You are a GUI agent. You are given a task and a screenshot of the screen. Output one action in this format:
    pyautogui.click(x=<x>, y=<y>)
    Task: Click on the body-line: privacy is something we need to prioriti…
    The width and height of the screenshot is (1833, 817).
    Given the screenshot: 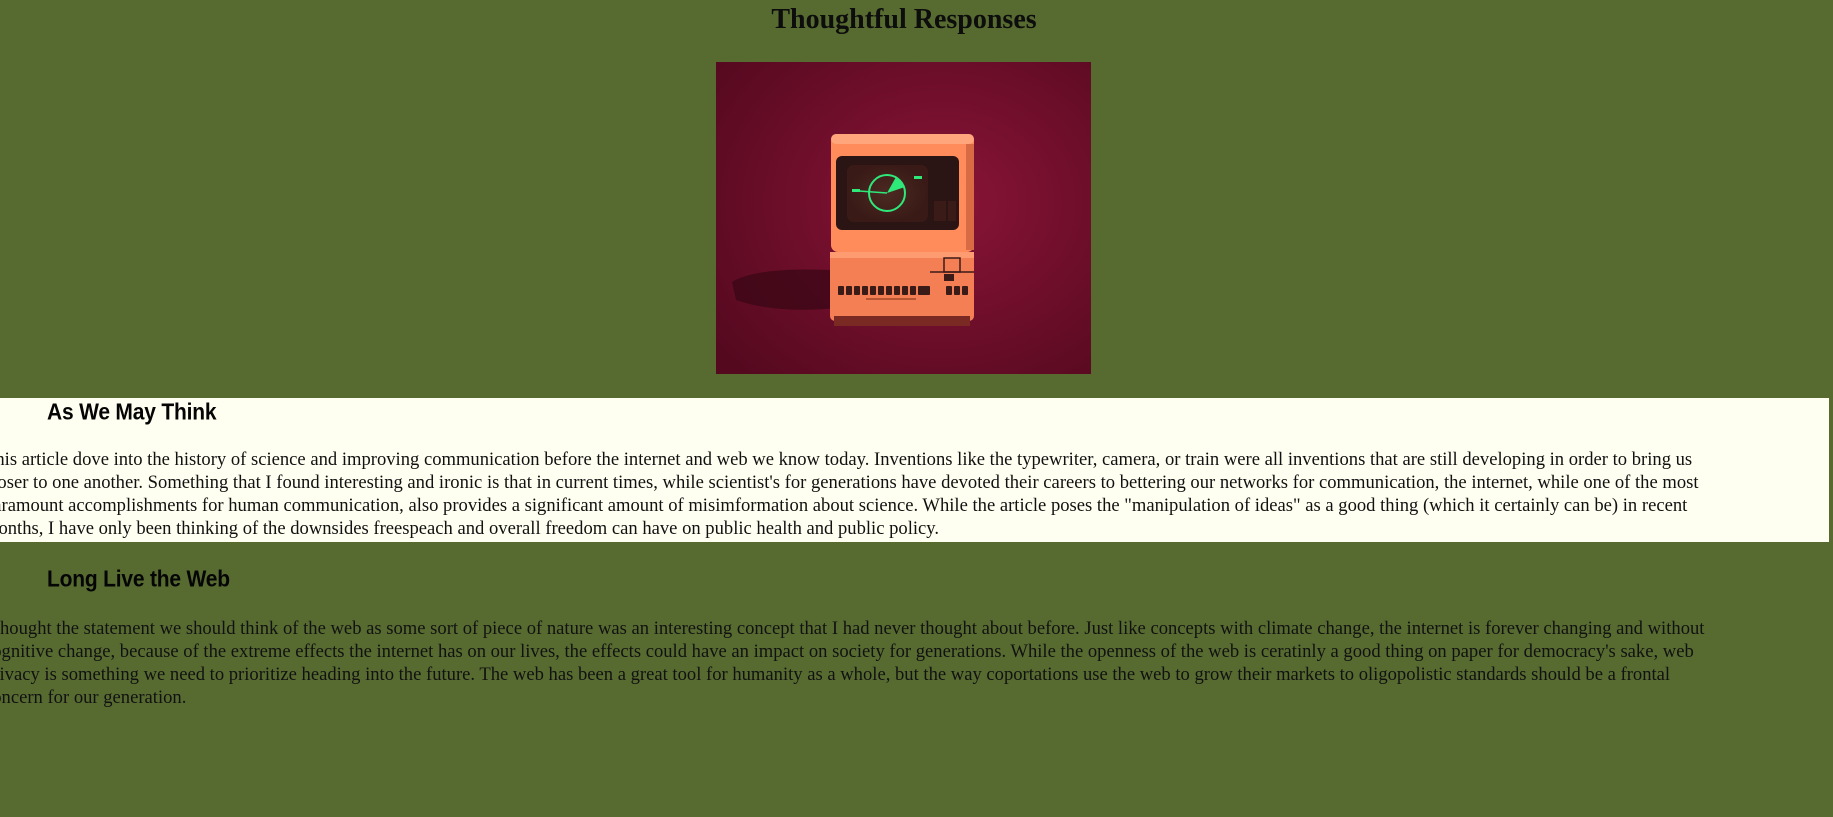 What is the action you would take?
    pyautogui.click(x=835, y=674)
    